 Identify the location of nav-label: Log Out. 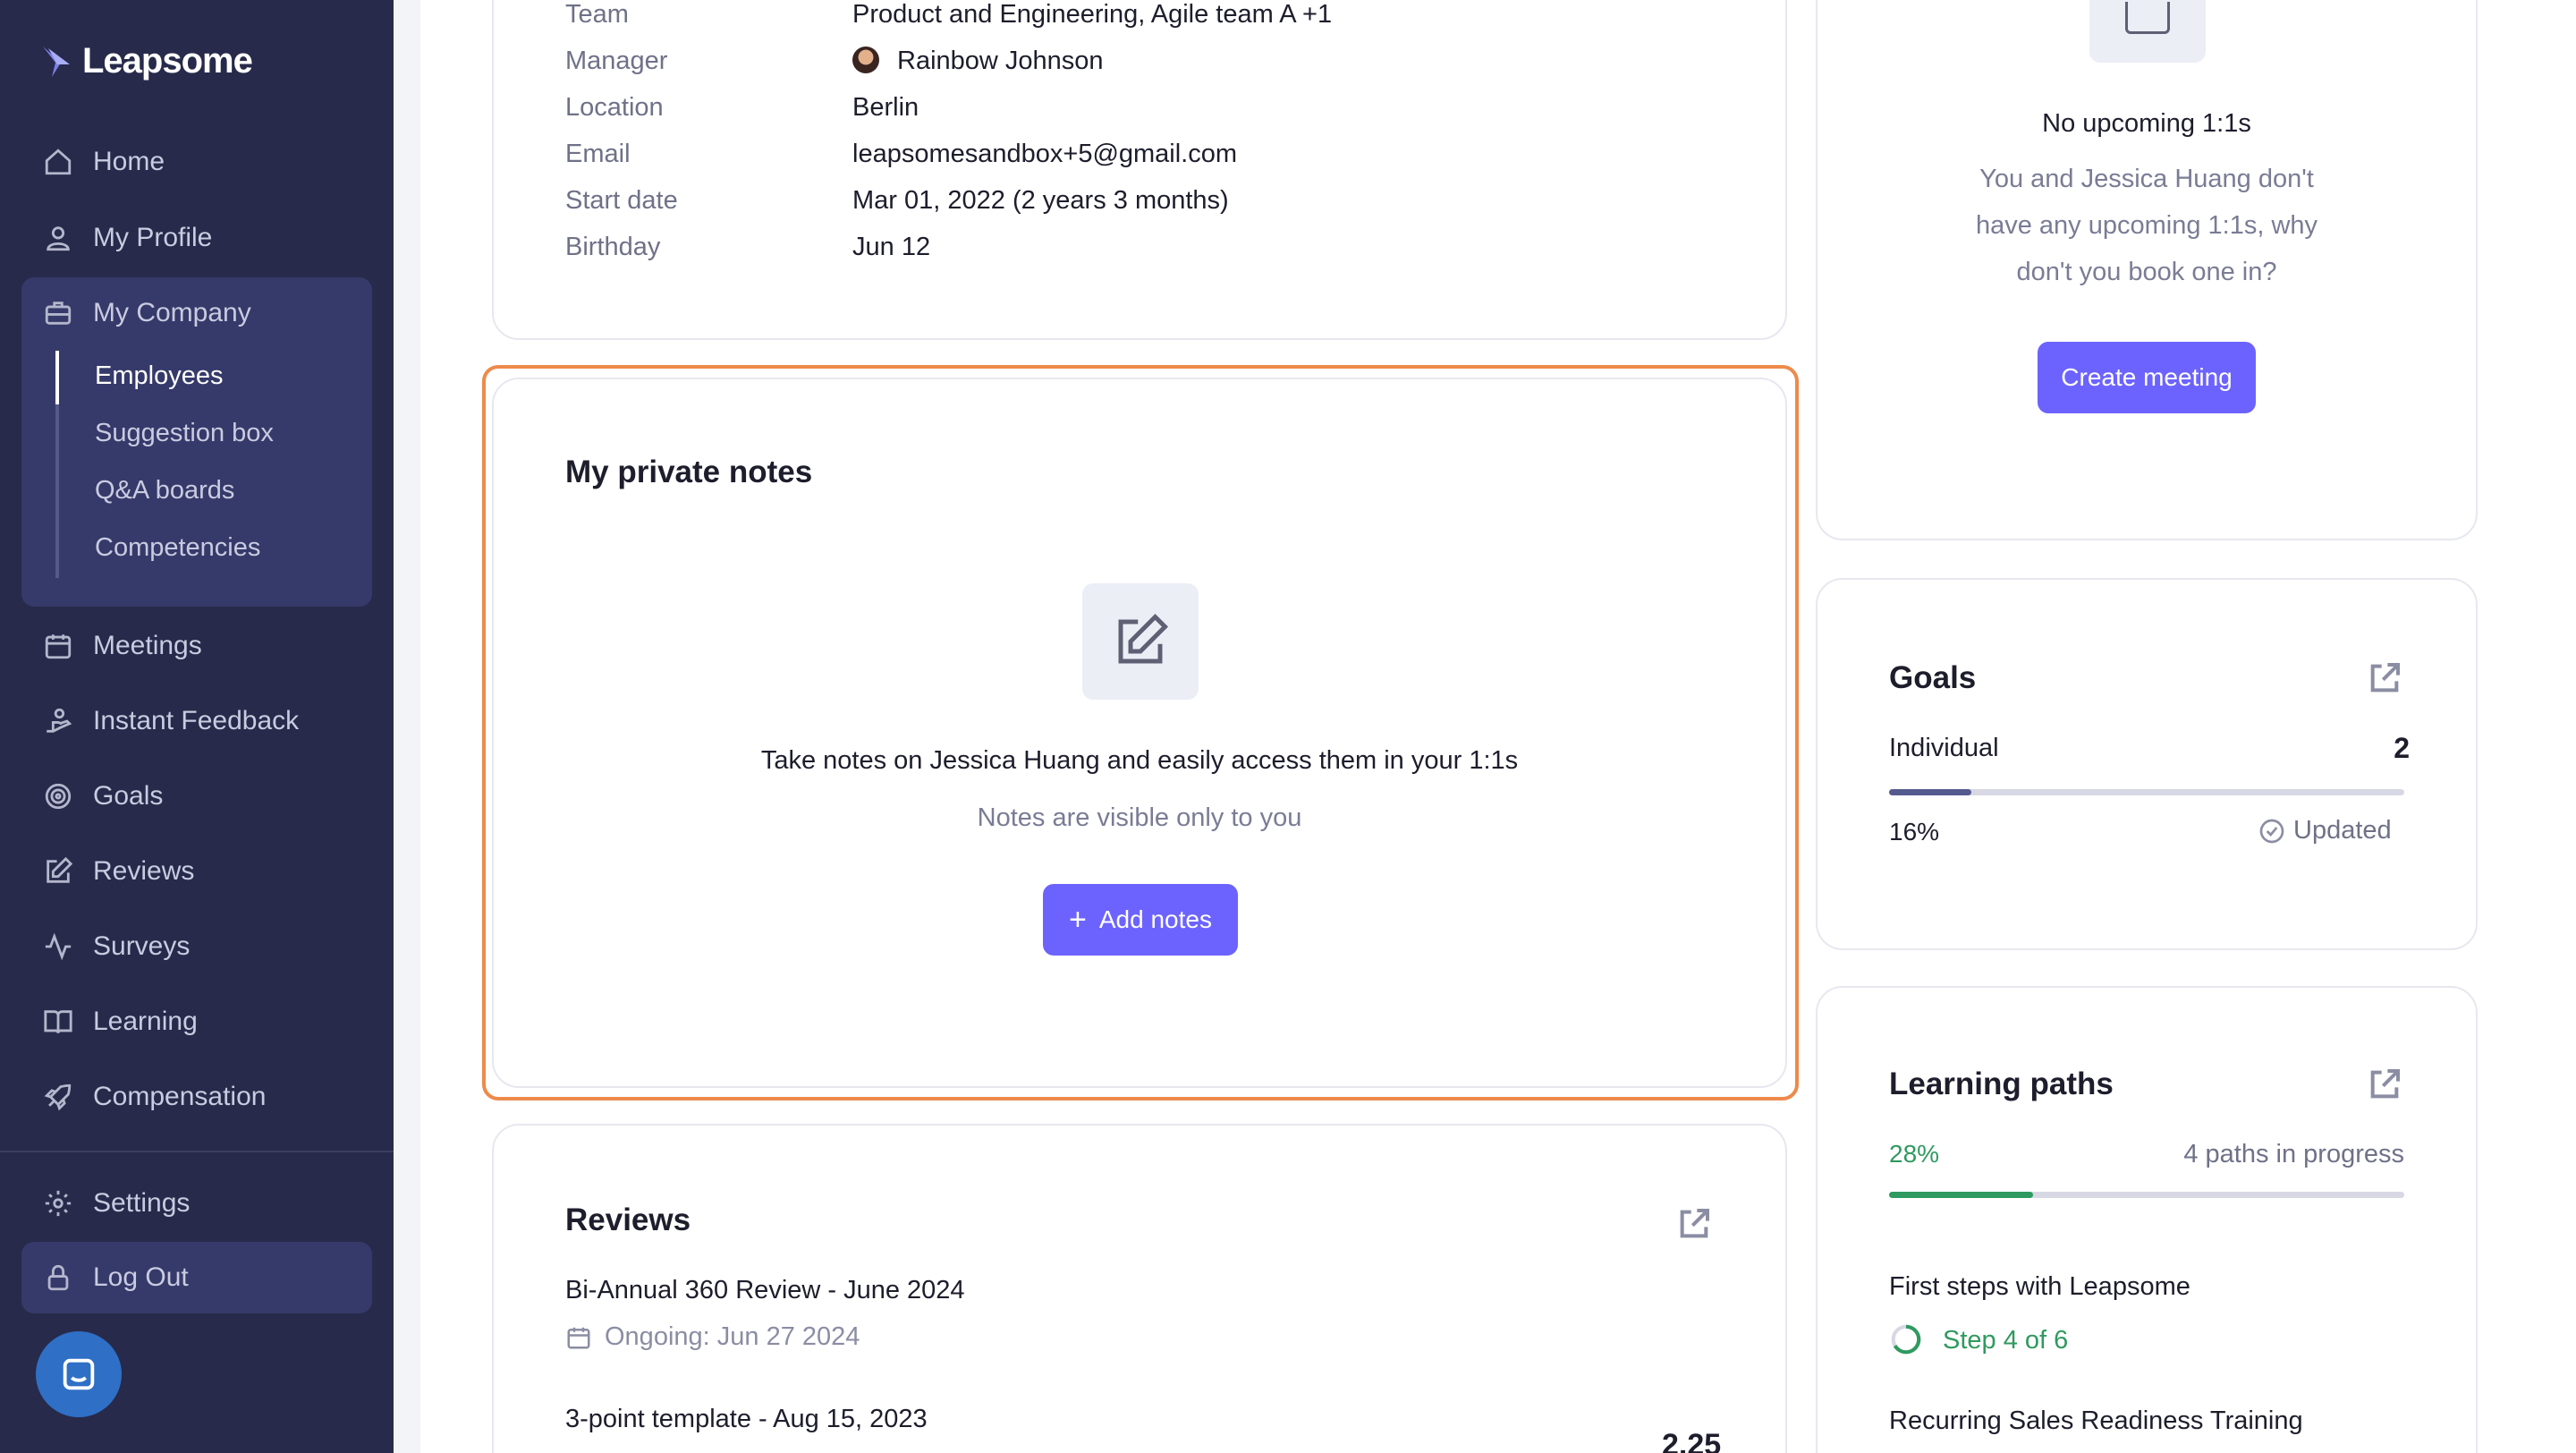
(141, 1277).